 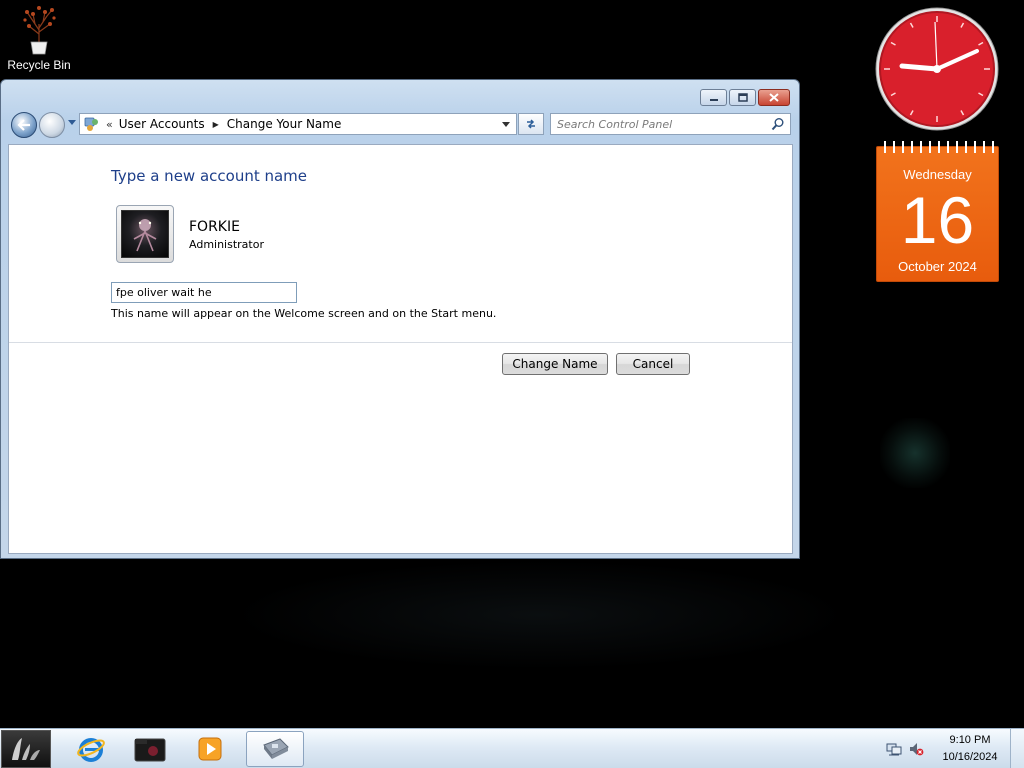 I want to click on clock-gadget, so click(x=937, y=69).